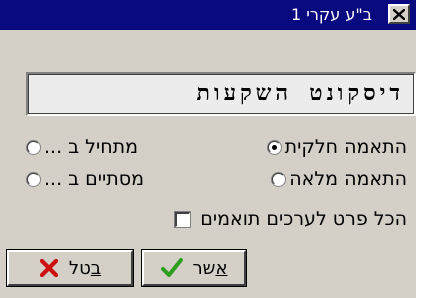  What do you see at coordinates (49, 268) in the screenshot?
I see `x-mark-icon` at bounding box center [49, 268].